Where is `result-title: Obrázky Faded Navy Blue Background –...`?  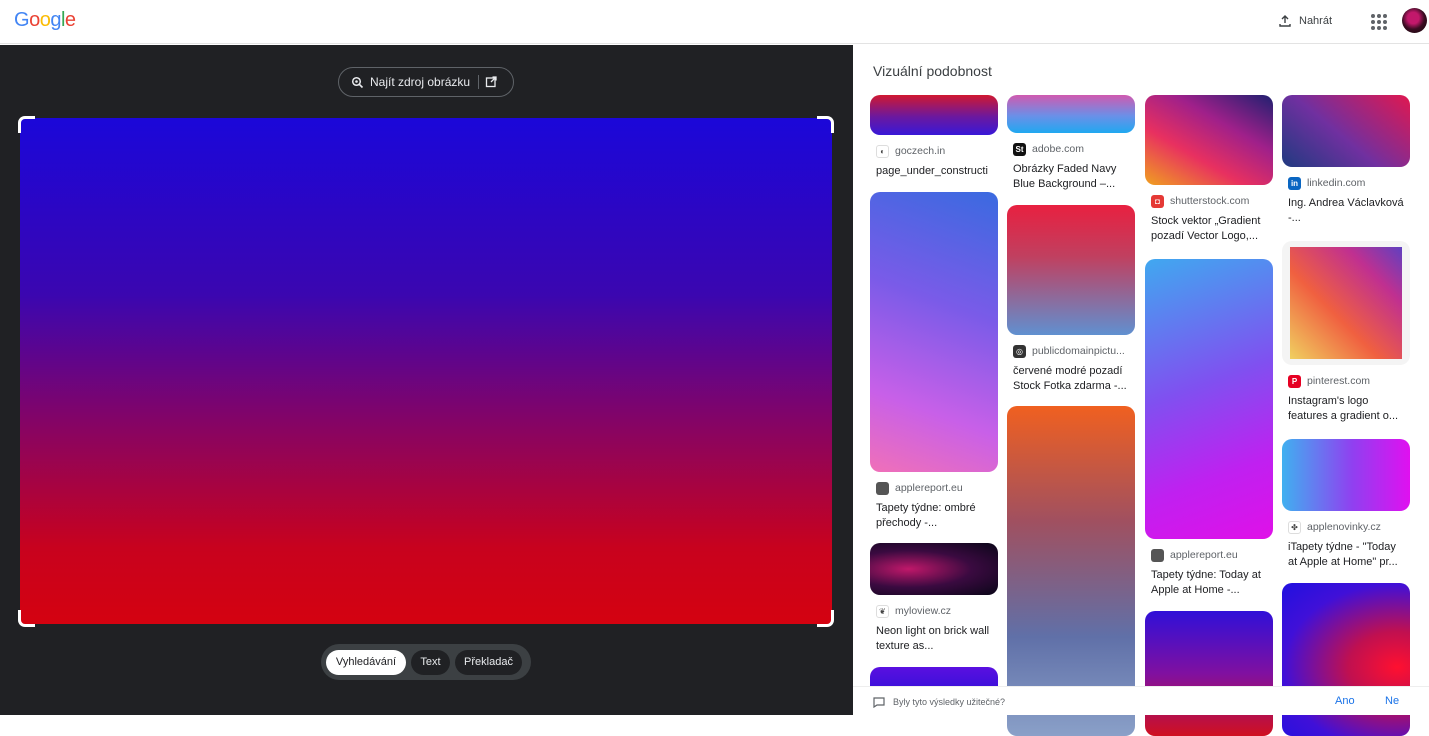
result-title: Obrázky Faded Navy Blue Background –... is located at coordinates (1071, 177).